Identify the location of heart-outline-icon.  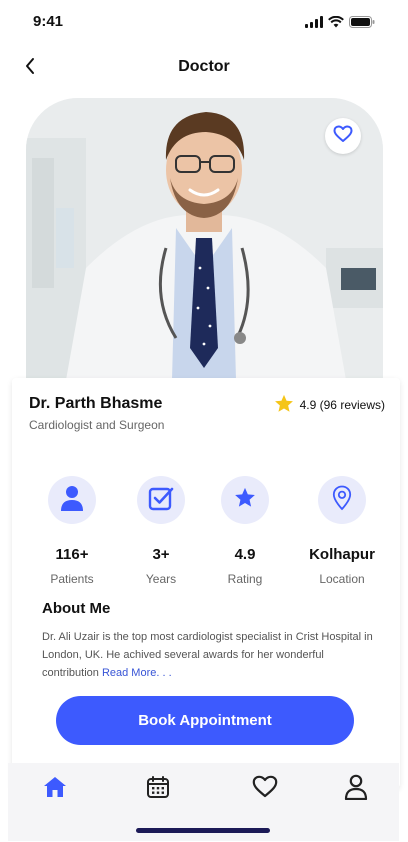
(343, 136).